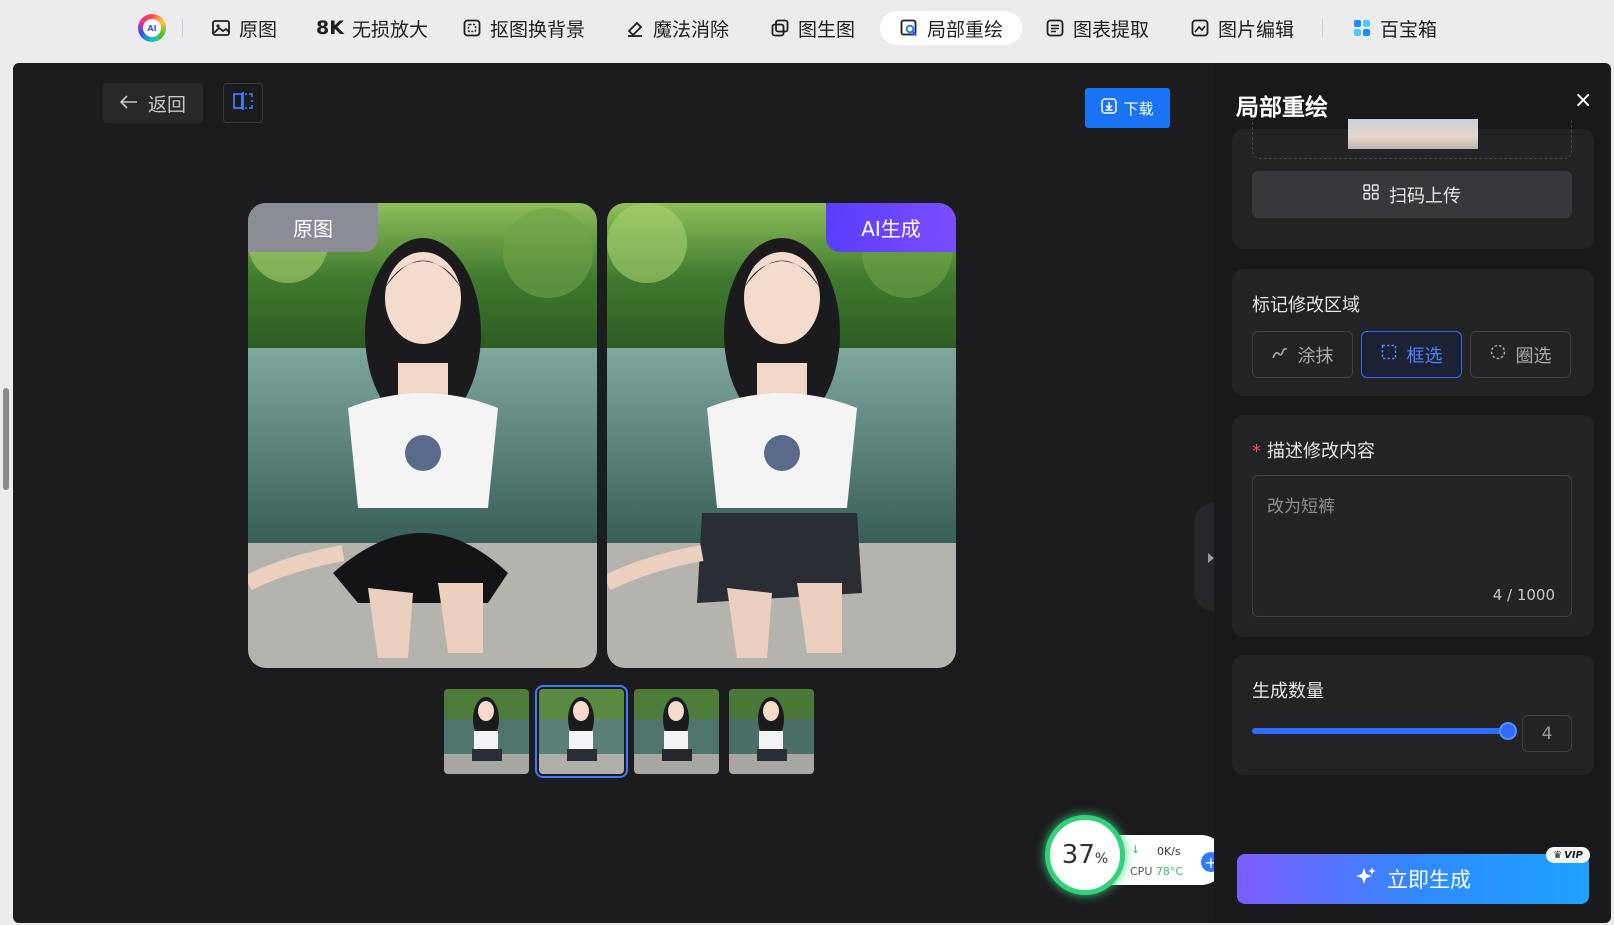 The image size is (1614, 925). Describe the element at coordinates (1508, 731) in the screenshot. I see `slider-knob` at that location.